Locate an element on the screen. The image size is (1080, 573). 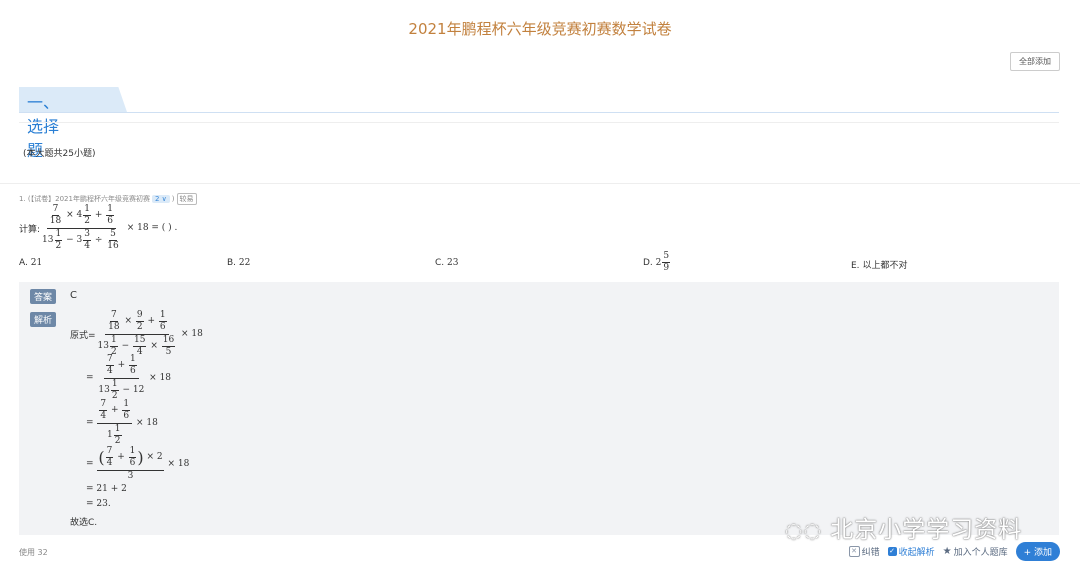
collapse-analysis-button: ✓ 收起解析 is located at coordinates (911, 551).